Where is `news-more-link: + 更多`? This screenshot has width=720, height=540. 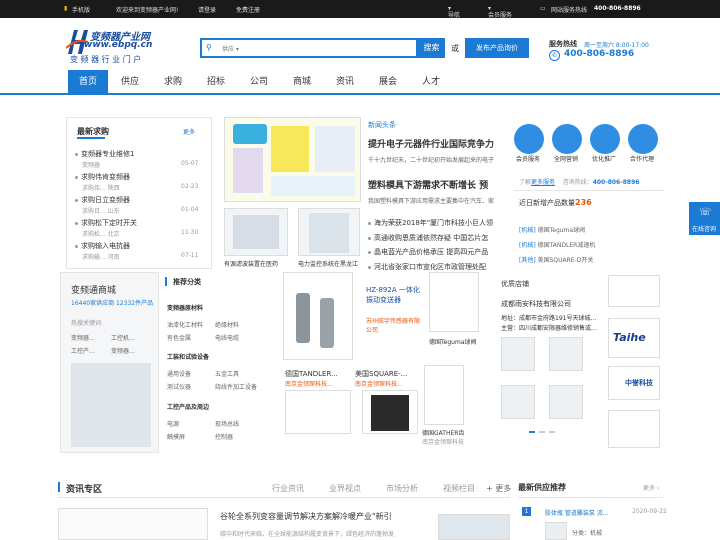 news-more-link: + 更多 is located at coordinates (498, 488).